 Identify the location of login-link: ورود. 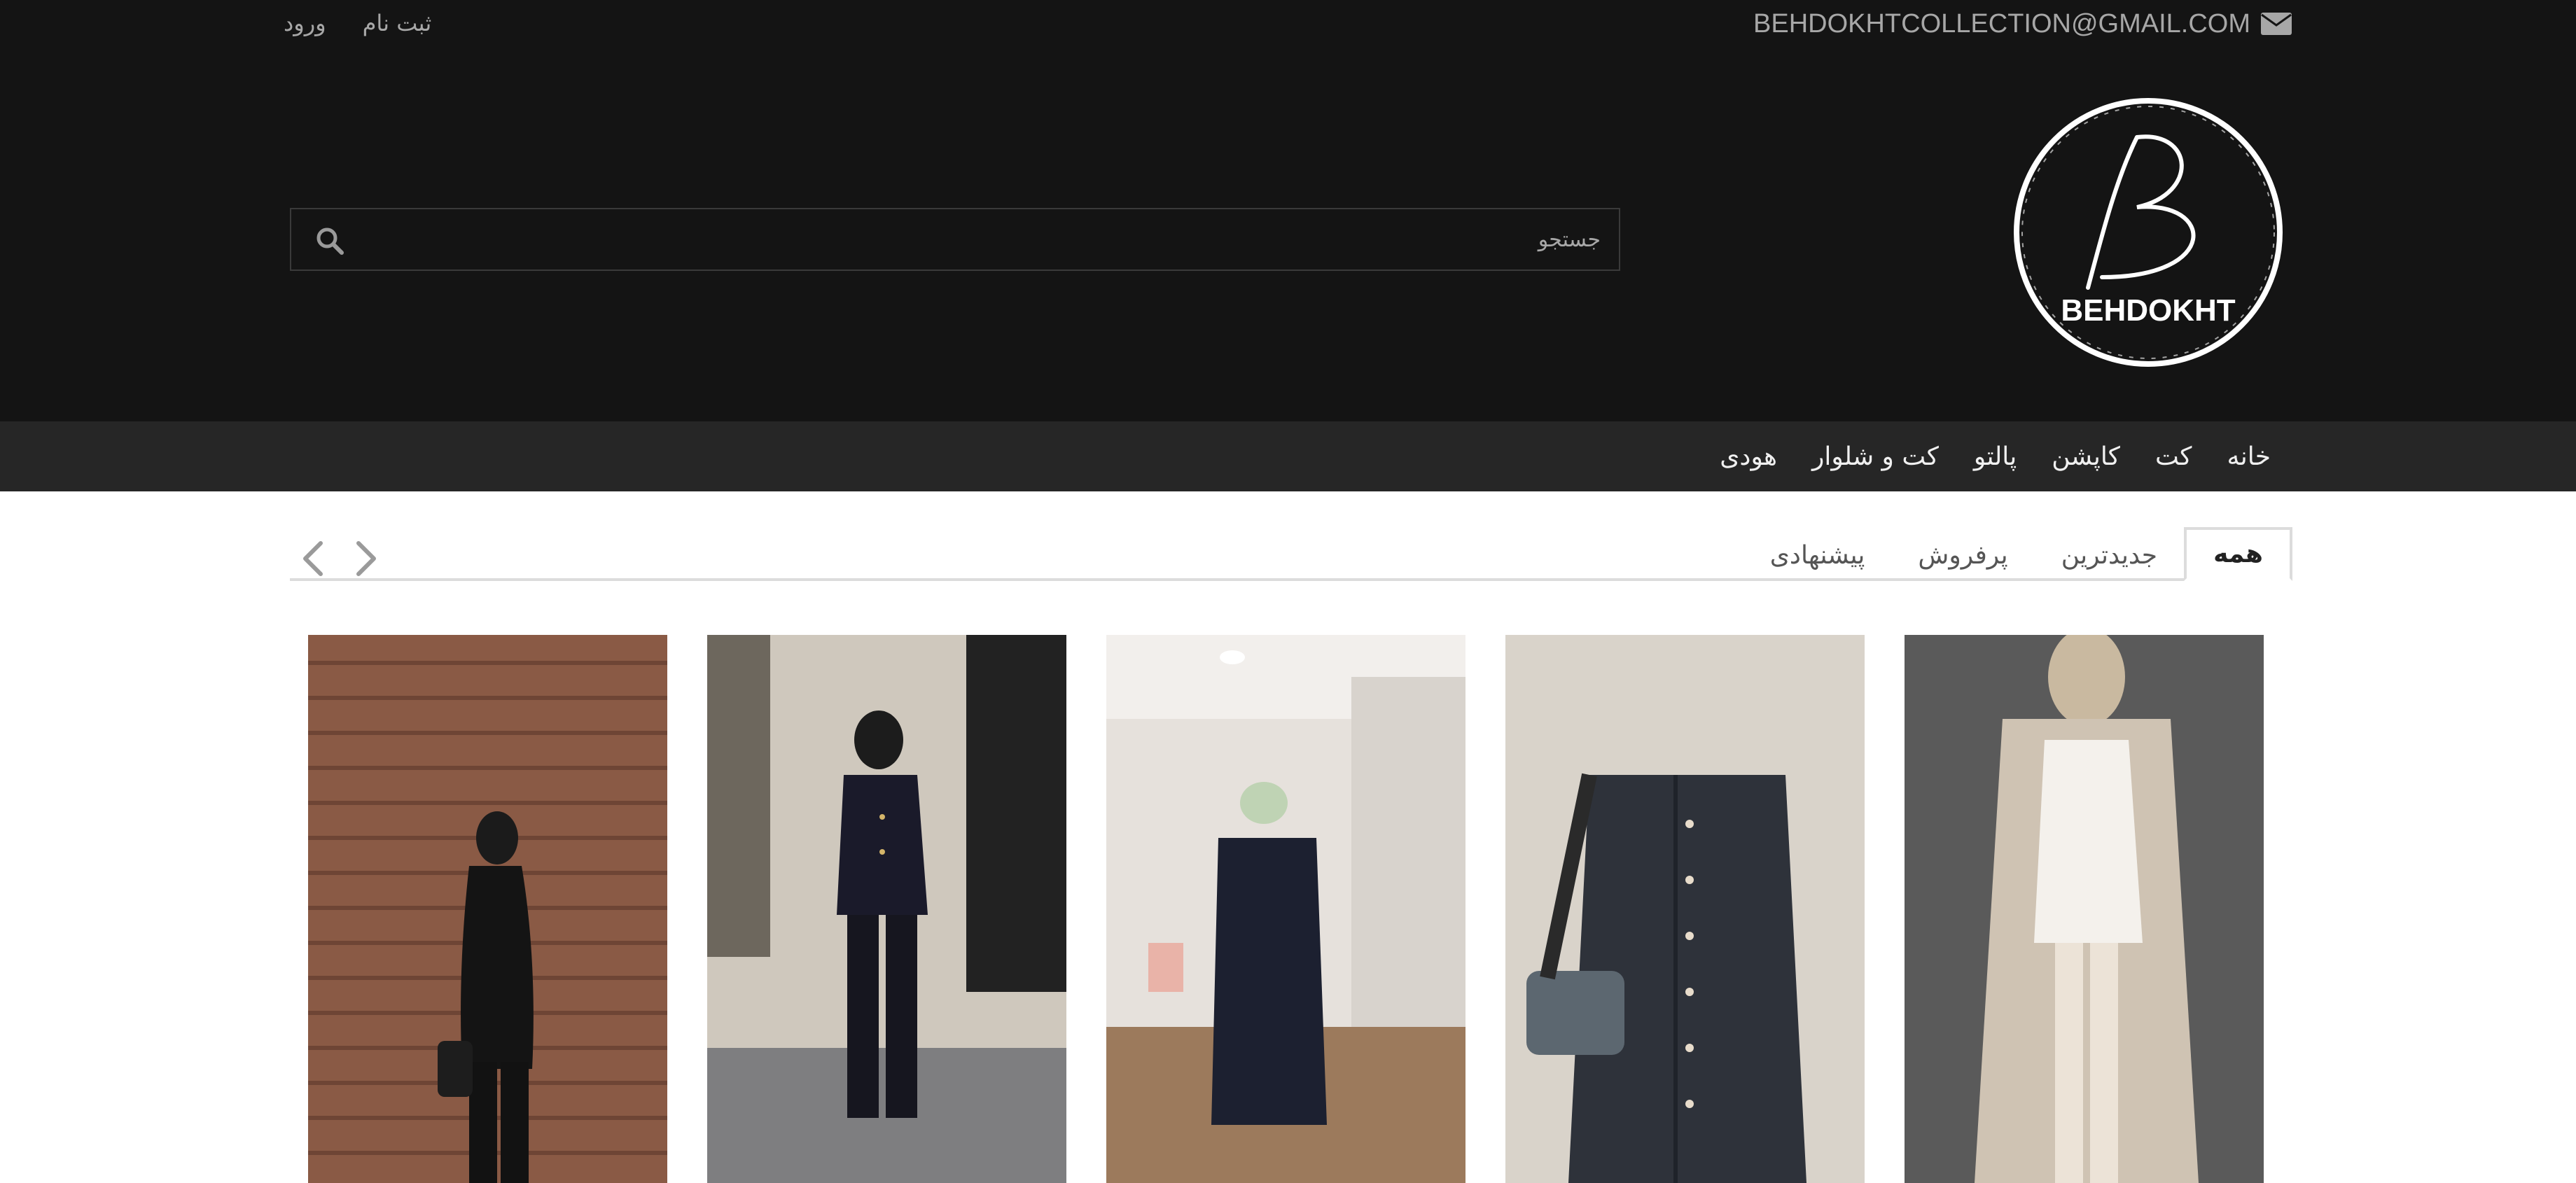
(305, 23).